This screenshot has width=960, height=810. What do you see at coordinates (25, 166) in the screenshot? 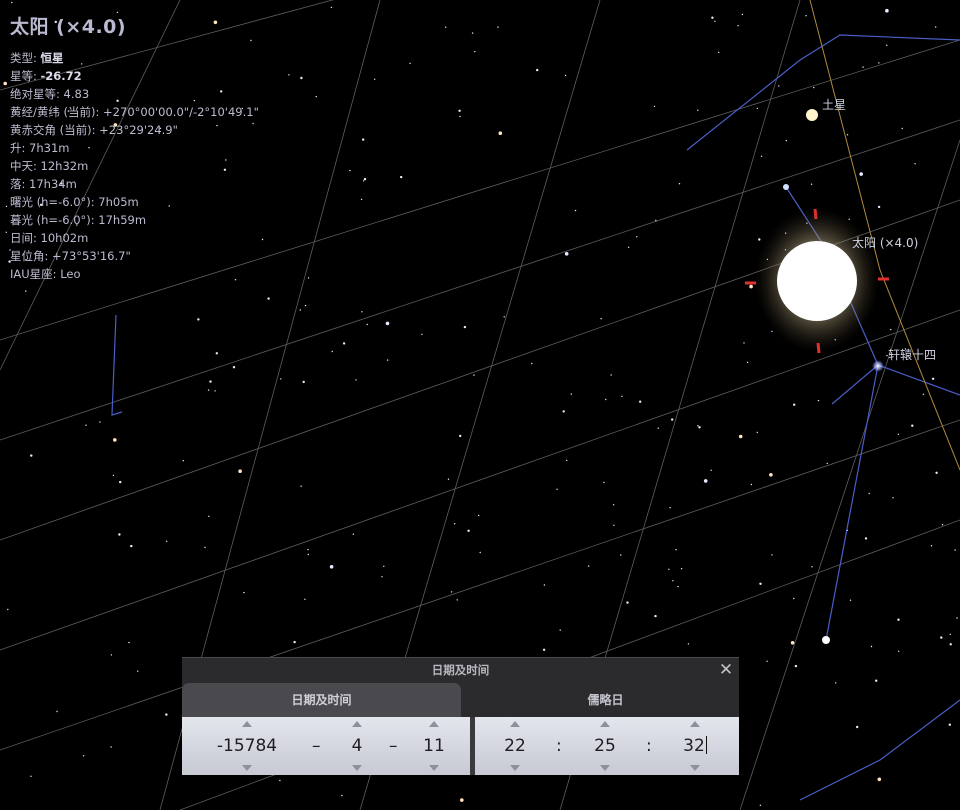
I see `info-label: 中天:` at bounding box center [25, 166].